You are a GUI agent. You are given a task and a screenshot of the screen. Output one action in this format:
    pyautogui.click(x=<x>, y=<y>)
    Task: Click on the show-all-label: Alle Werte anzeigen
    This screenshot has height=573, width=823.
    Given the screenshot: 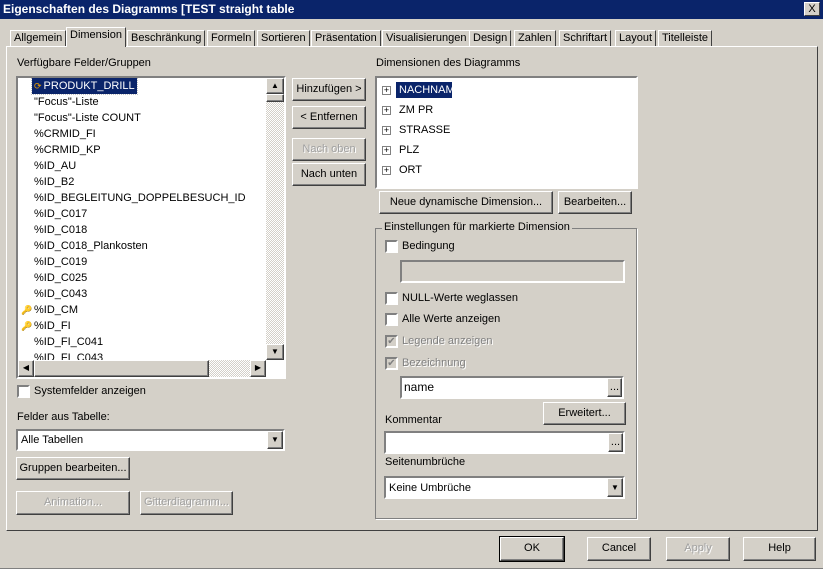 What is the action you would take?
    pyautogui.click(x=451, y=319)
    